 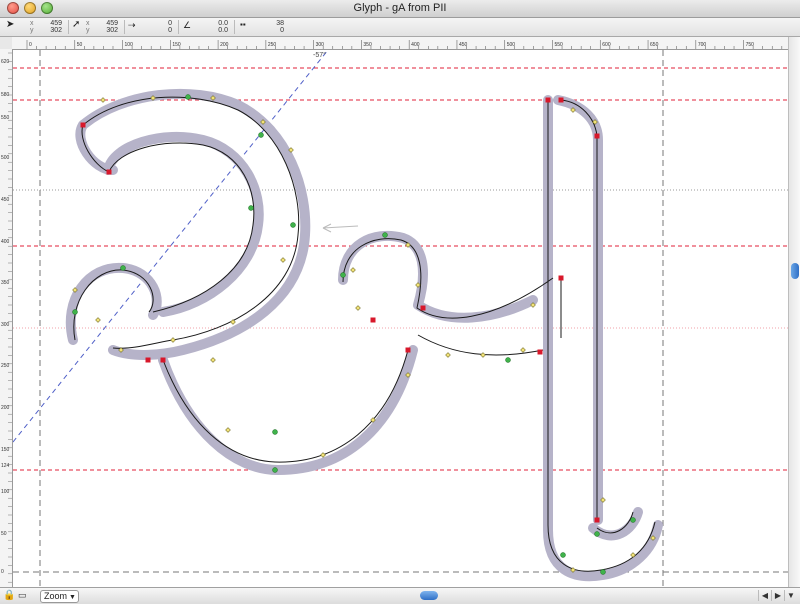 What do you see at coordinates (340, 227) in the screenshot?
I see `ghost-arrow` at bounding box center [340, 227].